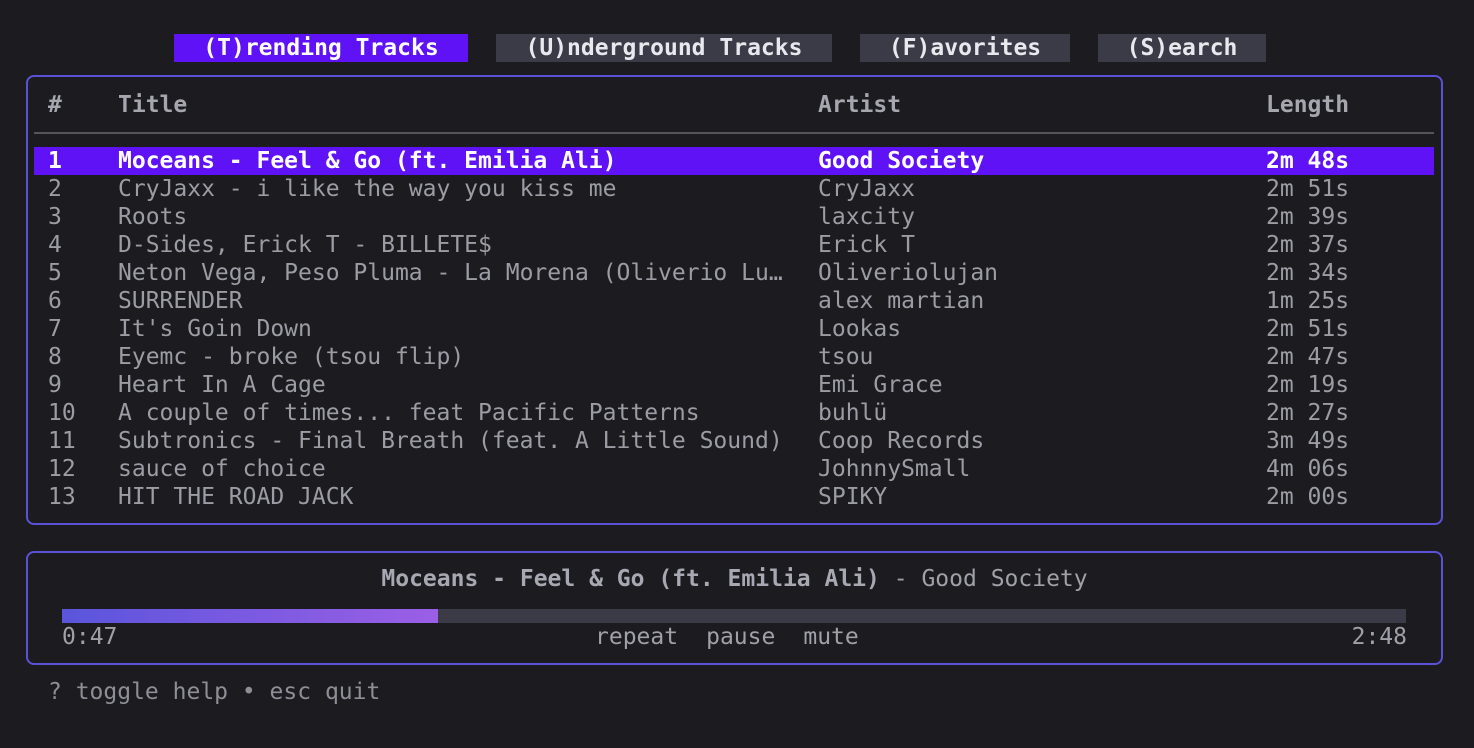  What do you see at coordinates (734, 217) in the screenshot?
I see `table-row: 3 Roots laxcity 2m 39s` at bounding box center [734, 217].